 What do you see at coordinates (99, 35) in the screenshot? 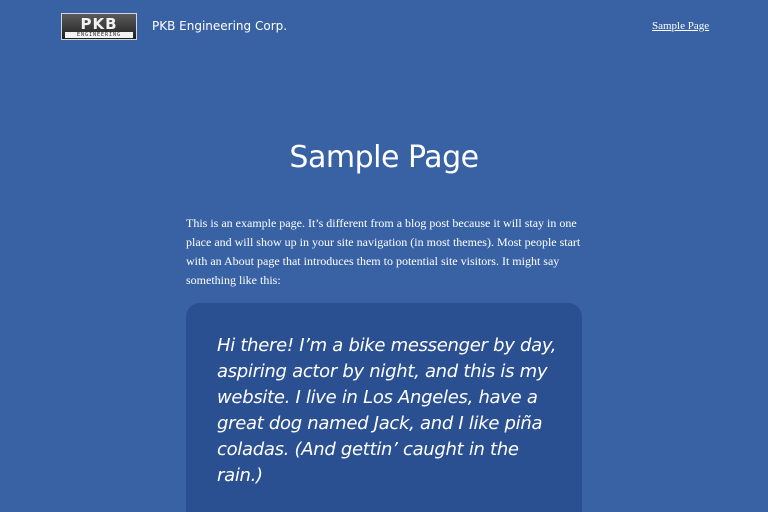
I see `logo-subtext: ENGINEERING` at bounding box center [99, 35].